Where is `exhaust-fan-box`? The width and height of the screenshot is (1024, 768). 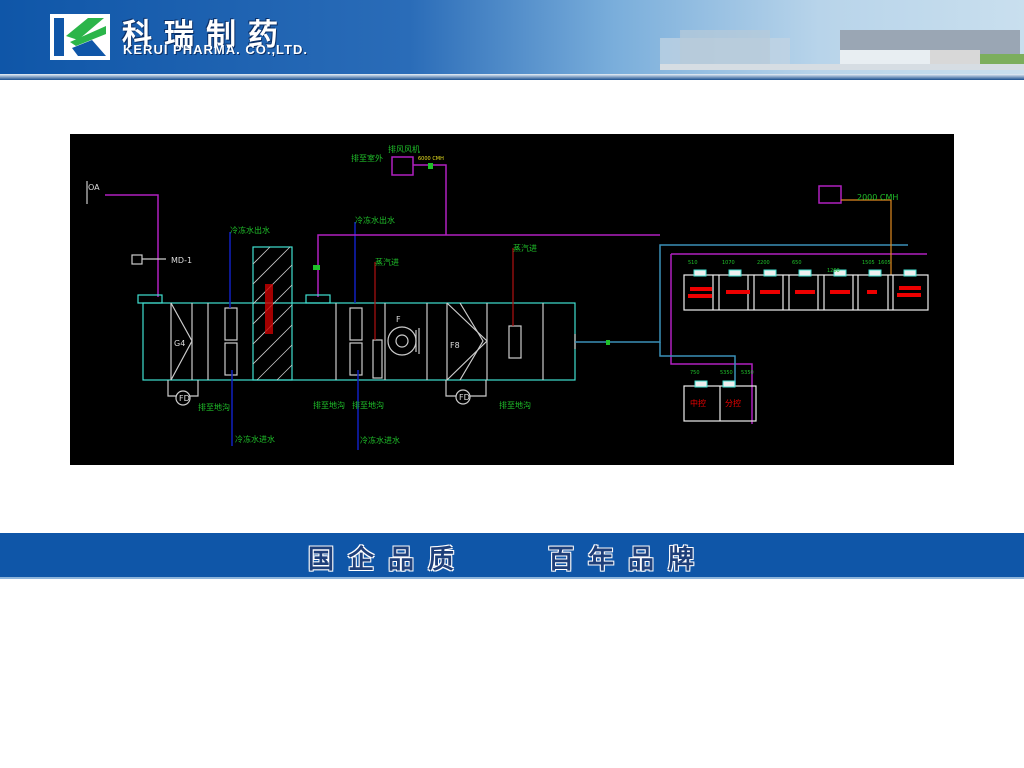 exhaust-fan-box is located at coordinates (402, 166).